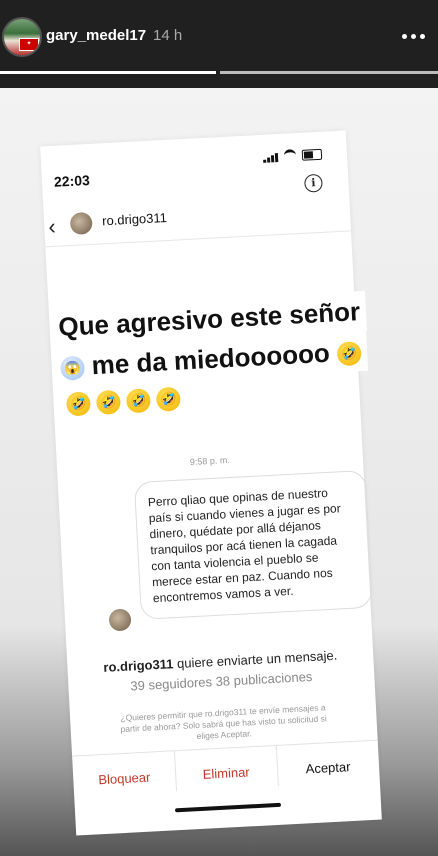 The height and width of the screenshot is (856, 438). Describe the element at coordinates (255, 659) in the screenshot. I see `request-suffix: quiere enviarte un mensaje.` at that location.